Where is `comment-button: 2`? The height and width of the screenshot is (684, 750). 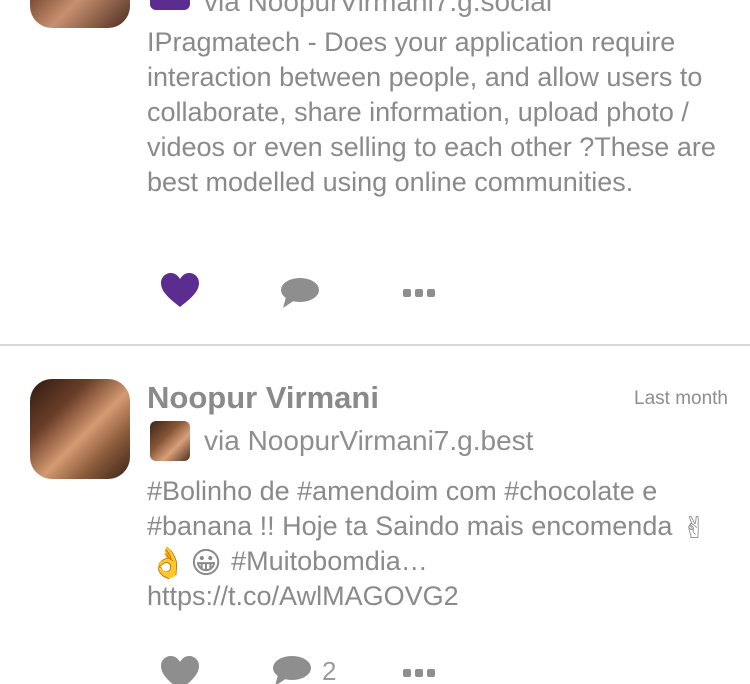
comment-button: 2 is located at coordinates (304, 669).